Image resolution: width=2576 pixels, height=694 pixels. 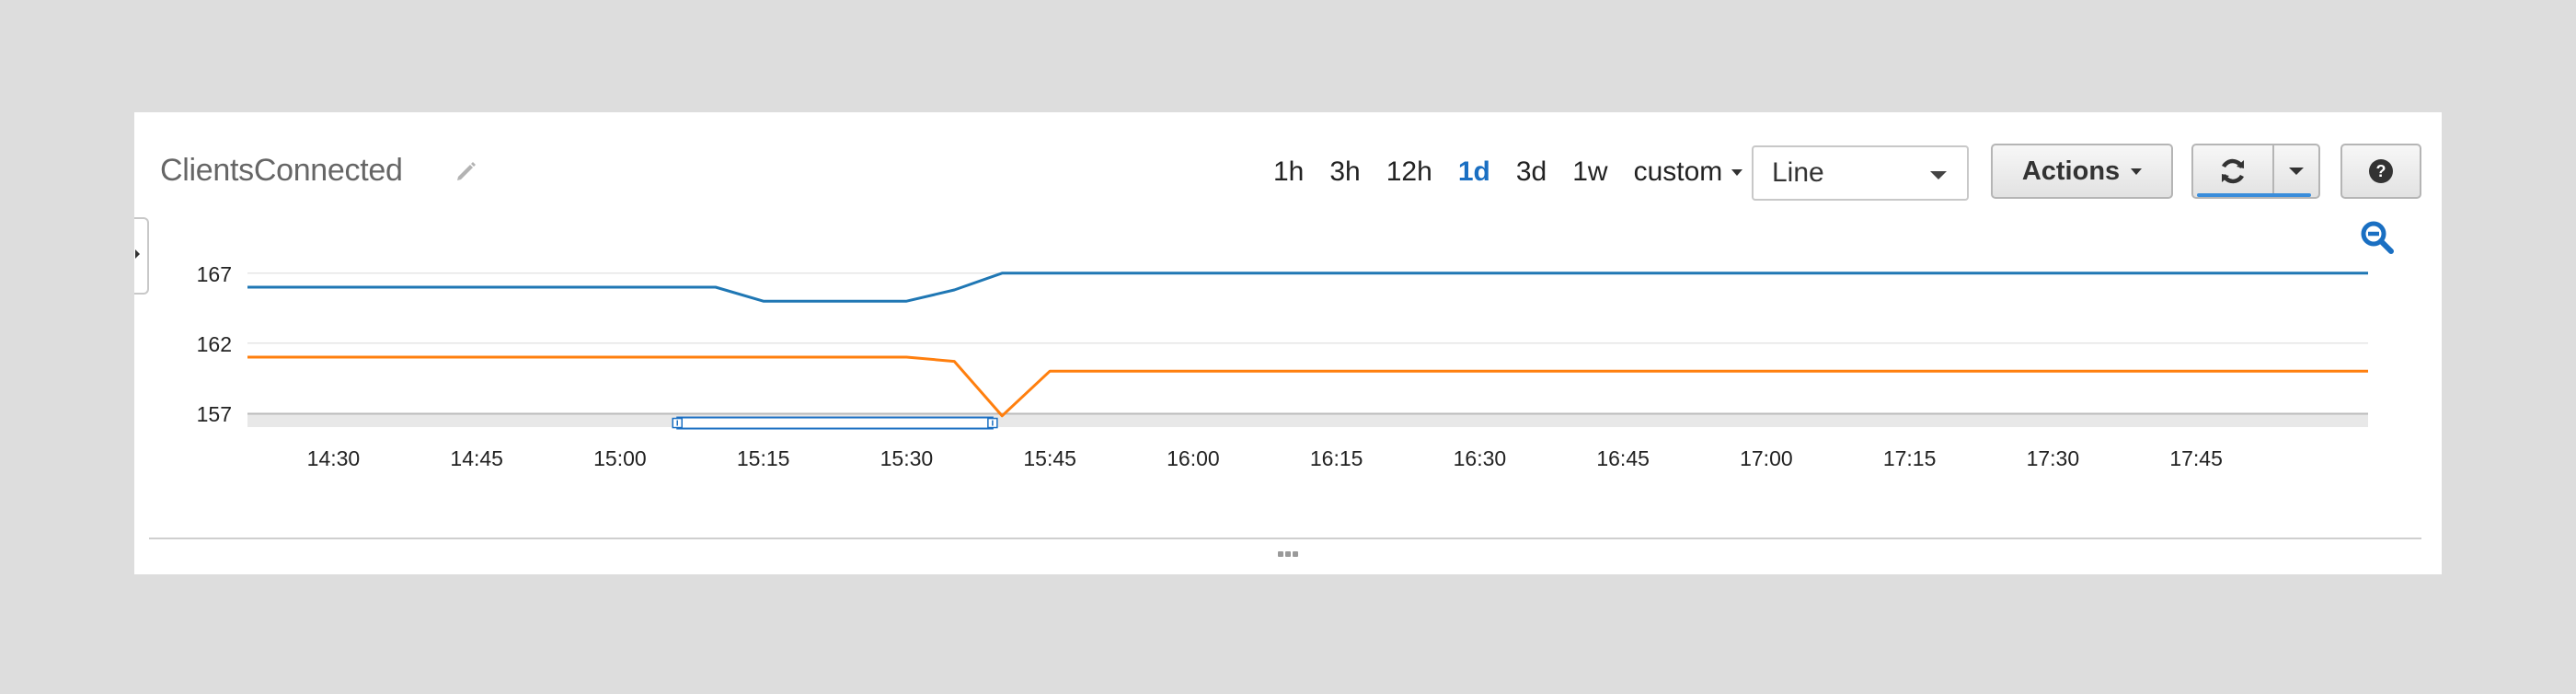 What do you see at coordinates (1766, 458) in the screenshot?
I see `x-tick-label: 17:00` at bounding box center [1766, 458].